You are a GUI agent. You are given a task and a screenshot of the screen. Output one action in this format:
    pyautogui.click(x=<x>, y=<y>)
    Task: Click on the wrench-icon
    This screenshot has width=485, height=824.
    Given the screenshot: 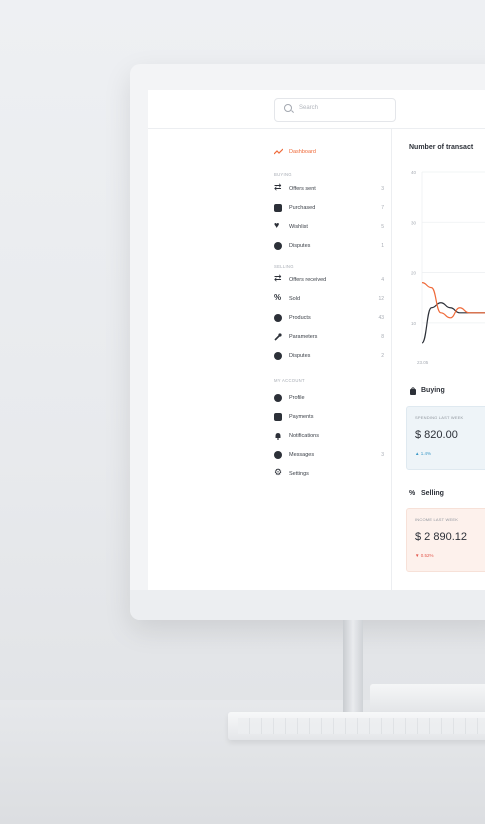 What is the action you would take?
    pyautogui.click(x=278, y=337)
    